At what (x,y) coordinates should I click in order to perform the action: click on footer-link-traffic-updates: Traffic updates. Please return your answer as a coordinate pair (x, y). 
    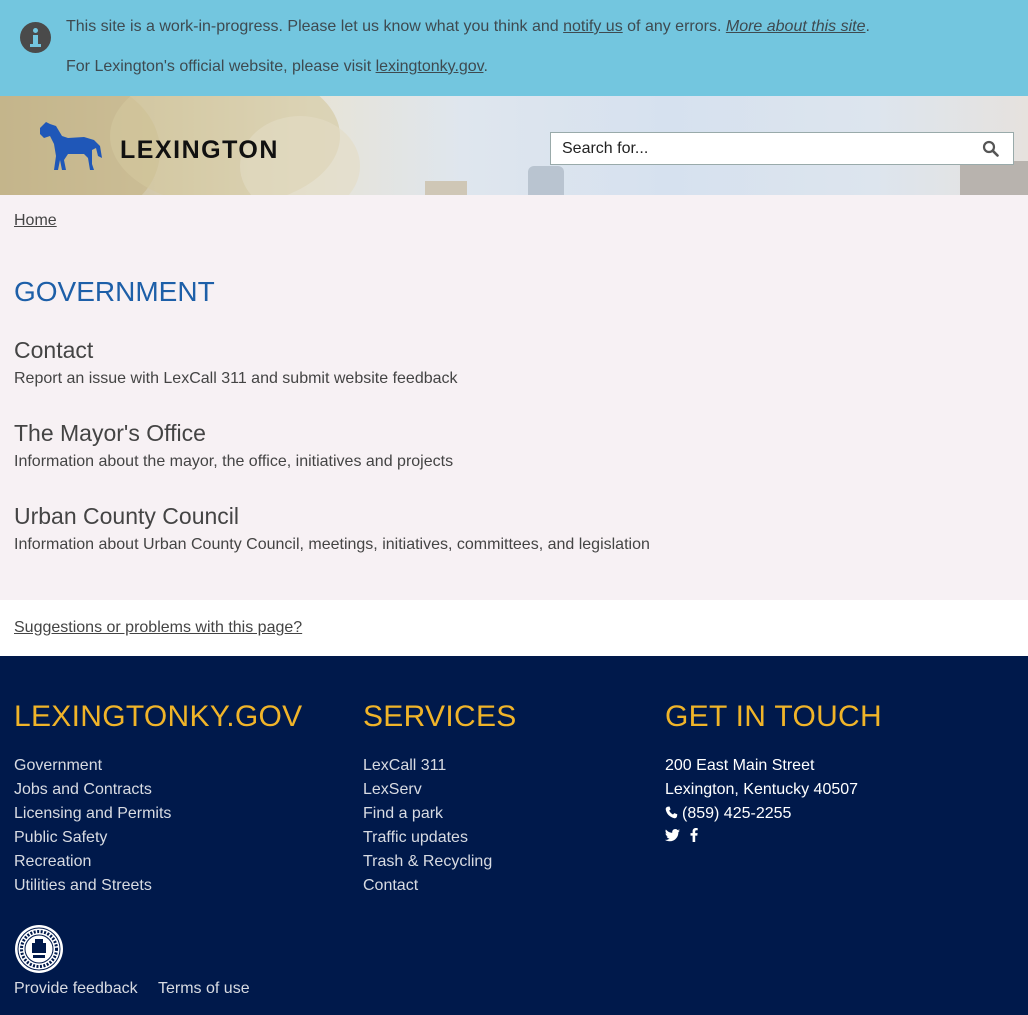
    Looking at the image, I should click on (427, 838).